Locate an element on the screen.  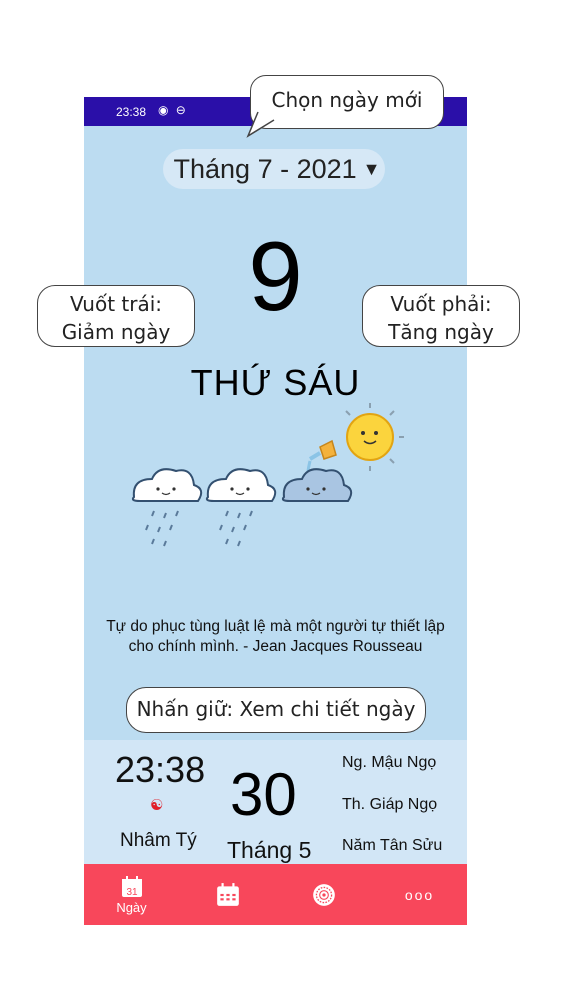
day-can-chi: Ng. Mậu Ngọ is located at coordinates (389, 762).